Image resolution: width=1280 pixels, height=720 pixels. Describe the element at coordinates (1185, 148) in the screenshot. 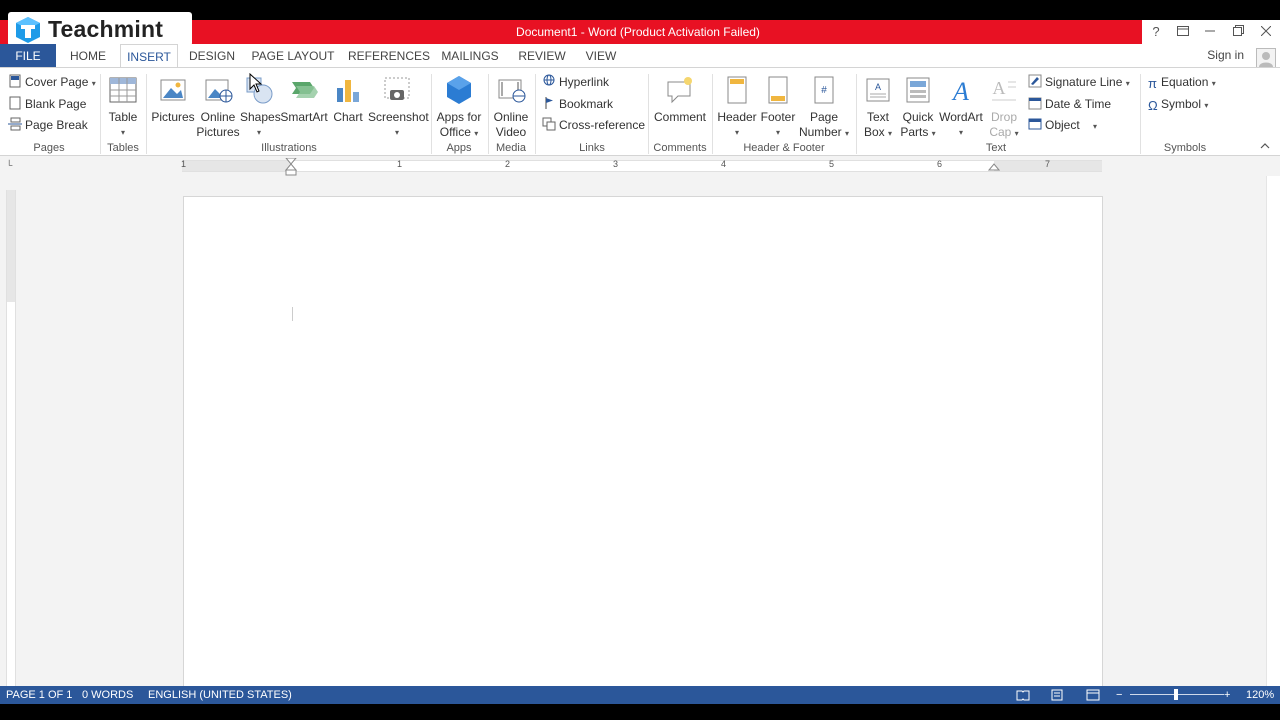

I see `group-label-symbols: Symbols` at that location.